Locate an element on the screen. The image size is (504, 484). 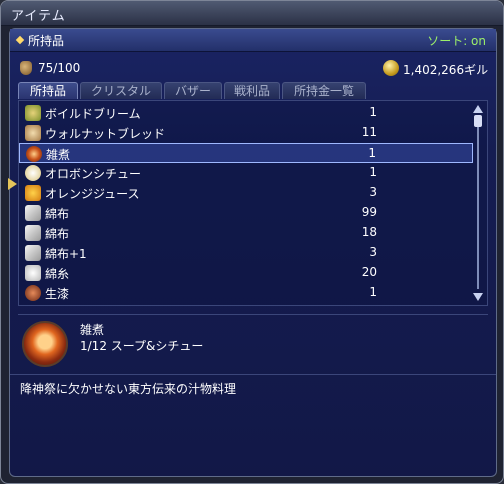
tab-currency-list: 所持金一覧 is located at coordinates (324, 90).